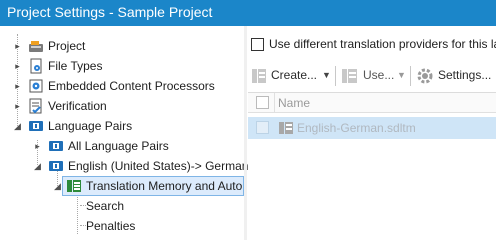  I want to click on tree-item-penalties: Penalties, so click(122, 226).